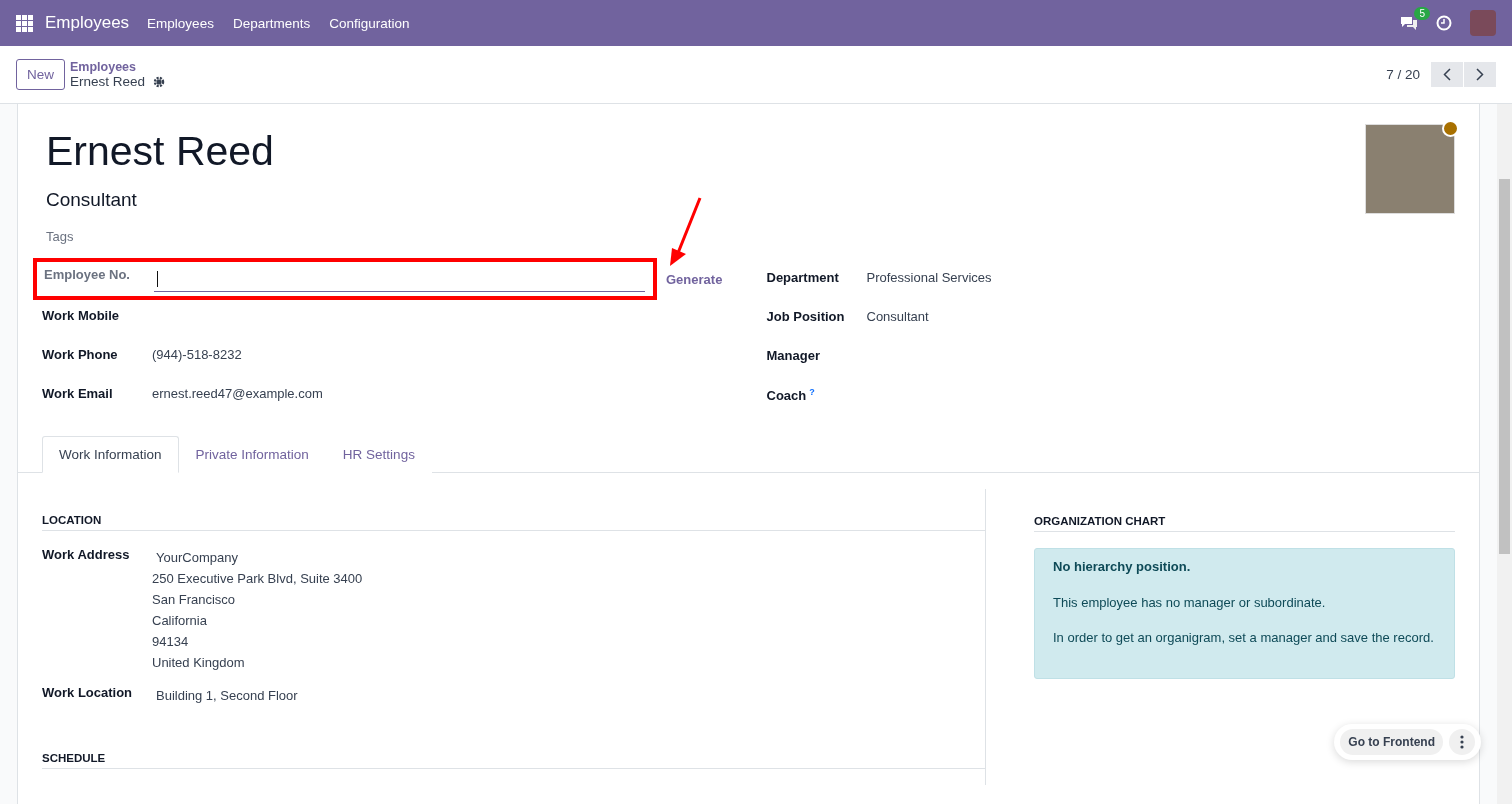 The height and width of the screenshot is (804, 1512). Describe the element at coordinates (86, 555) in the screenshot. I see `field-label: Work Address` at that location.